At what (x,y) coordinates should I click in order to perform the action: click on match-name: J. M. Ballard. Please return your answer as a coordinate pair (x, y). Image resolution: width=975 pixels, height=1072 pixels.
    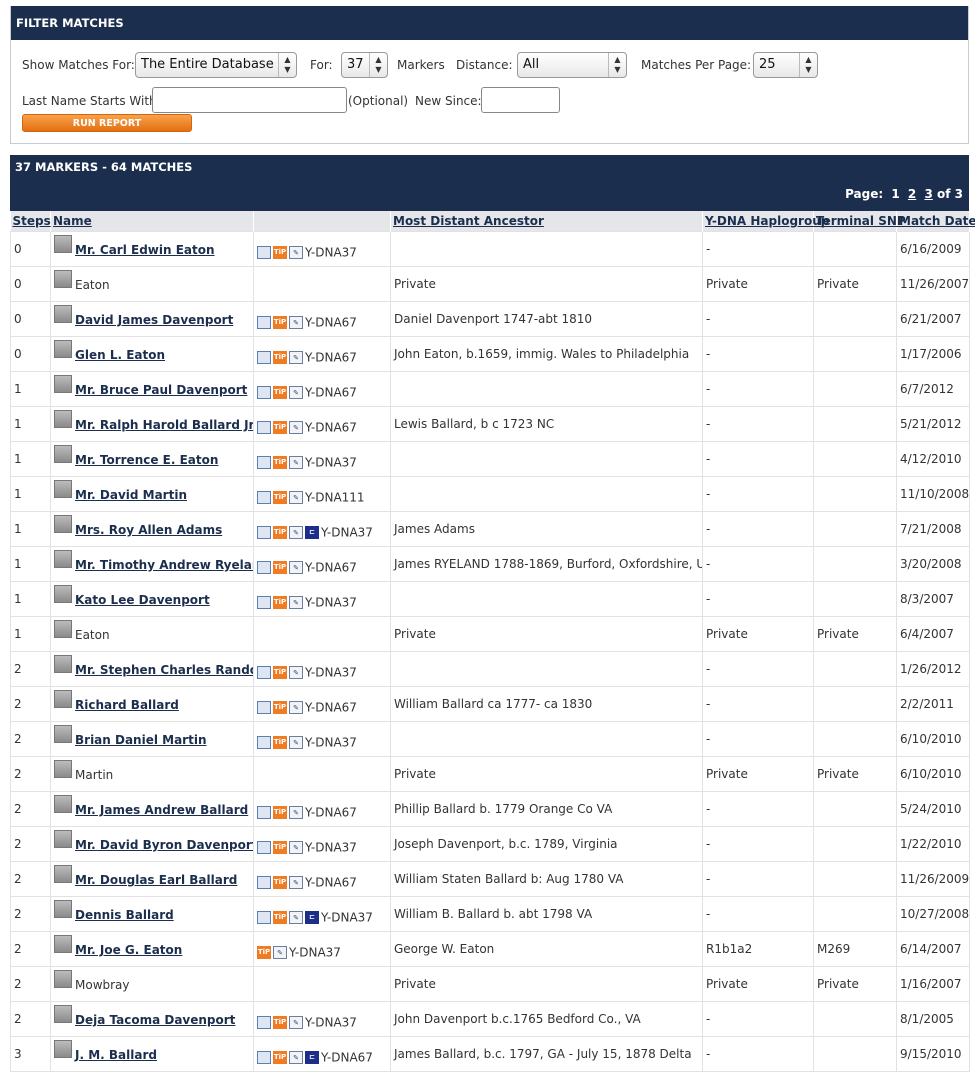
    Looking at the image, I should click on (116, 1055).